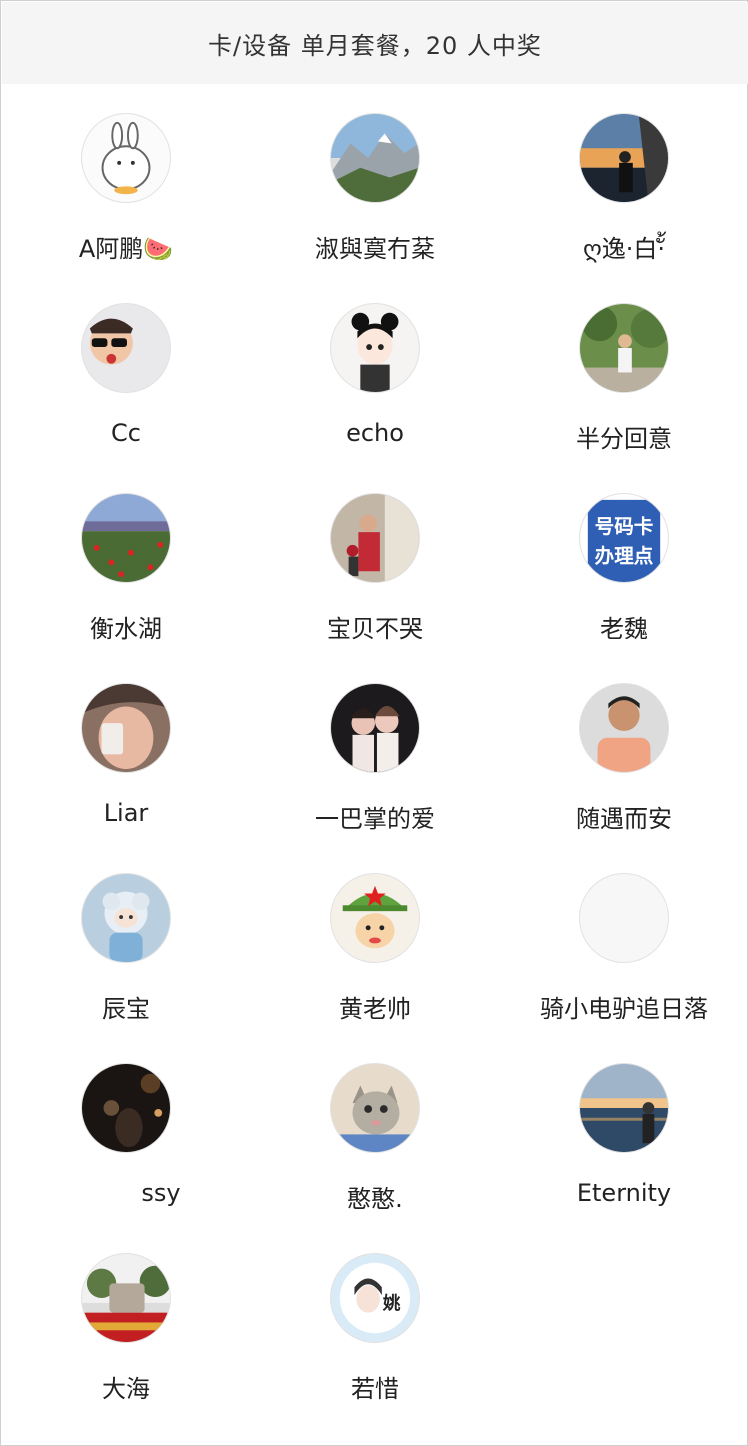 Image resolution: width=748 pixels, height=1446 pixels. Describe the element at coordinates (375, 433) in the screenshot. I see `winner-name: echo` at that location.